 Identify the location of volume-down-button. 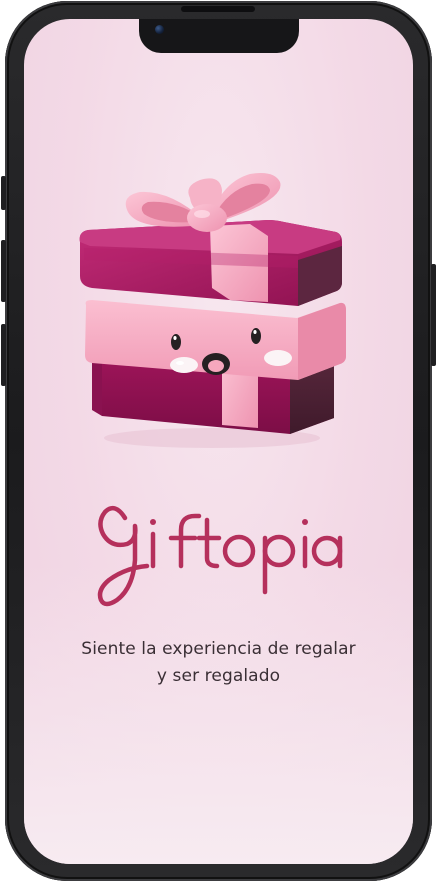
(3, 355).